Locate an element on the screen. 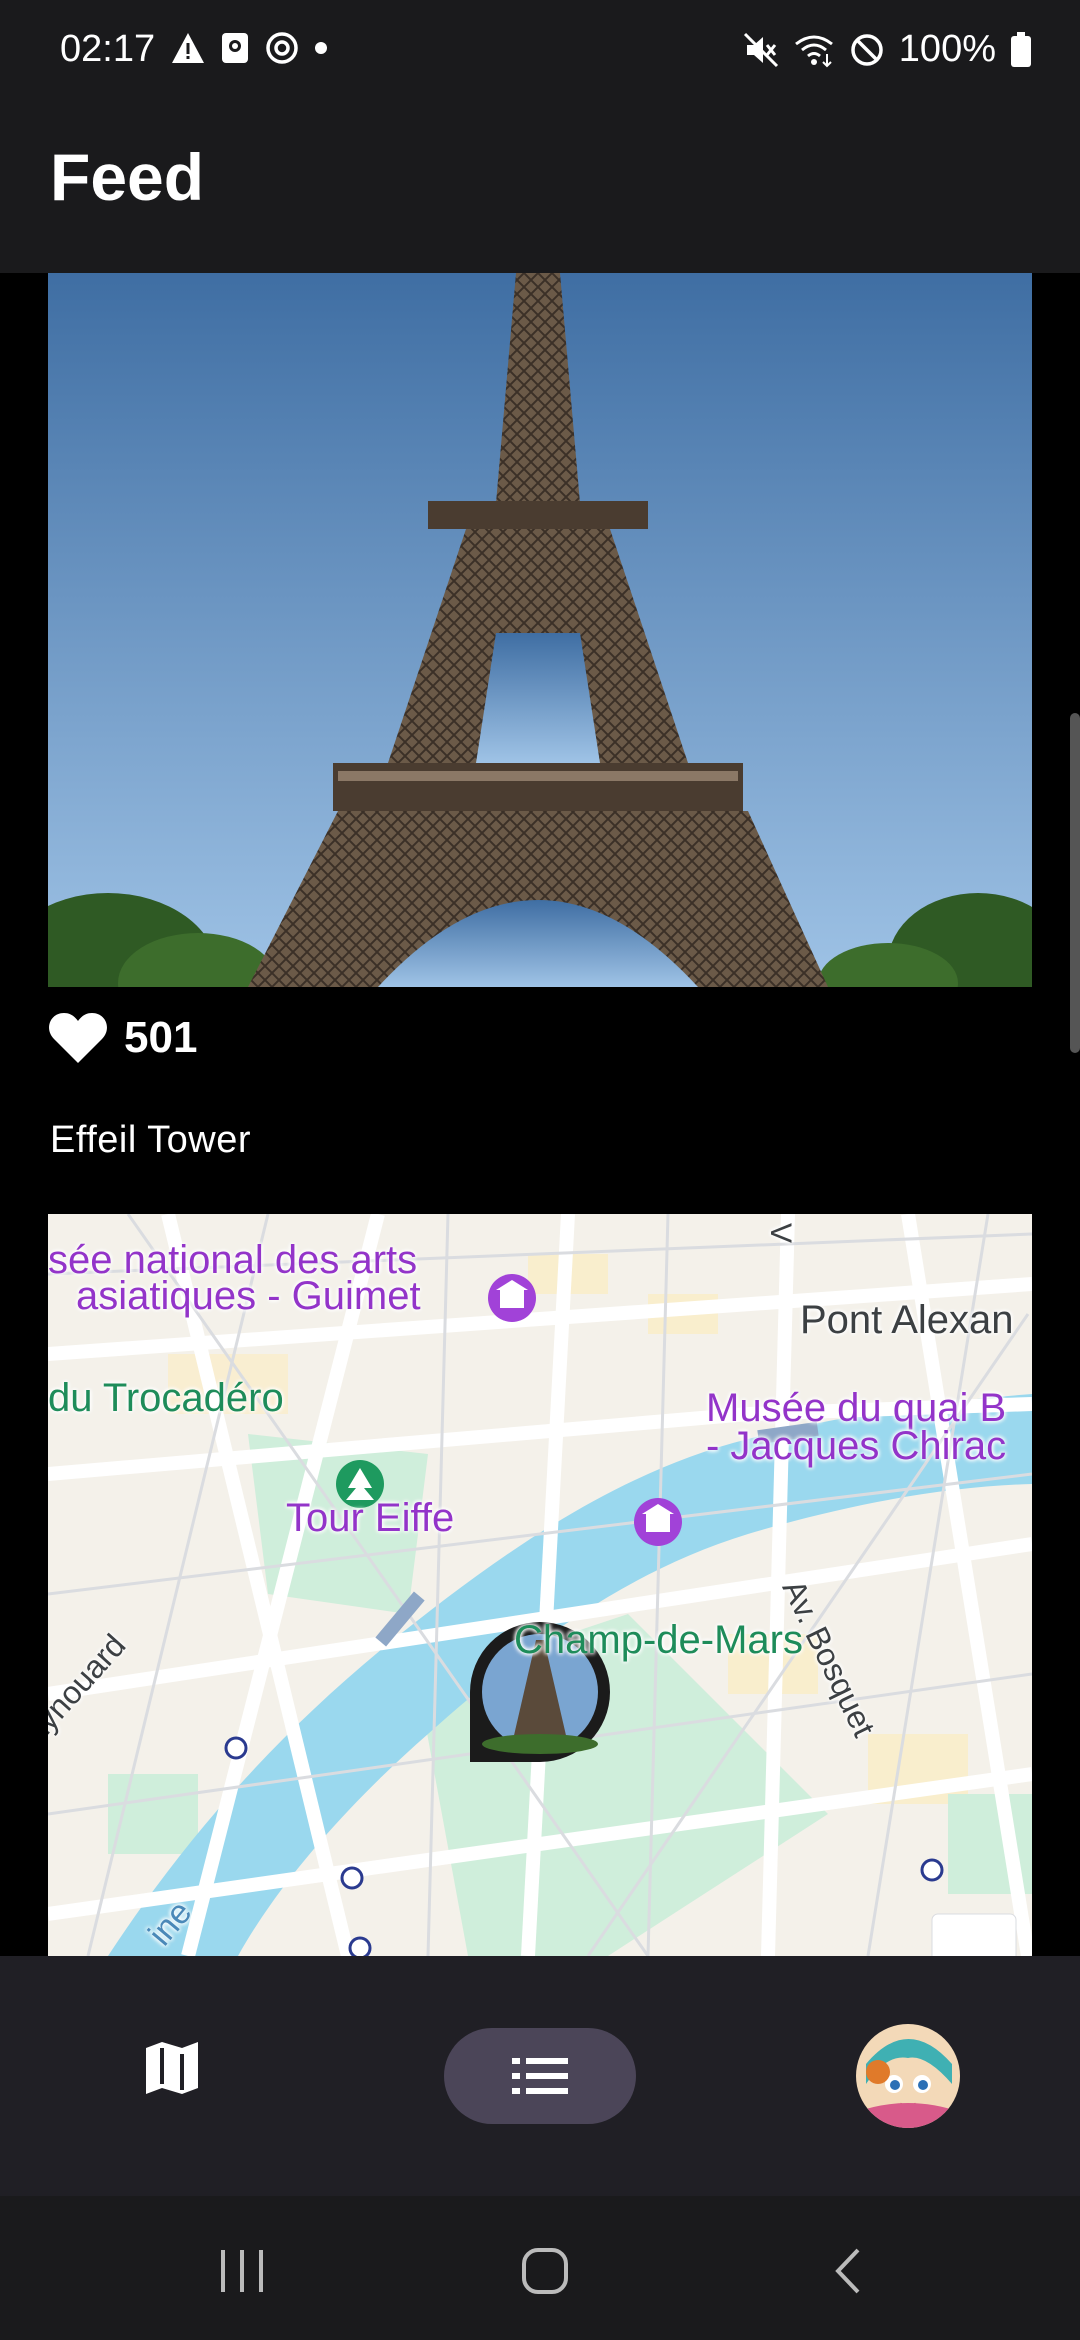  nav-feed-button is located at coordinates (540, 2076).